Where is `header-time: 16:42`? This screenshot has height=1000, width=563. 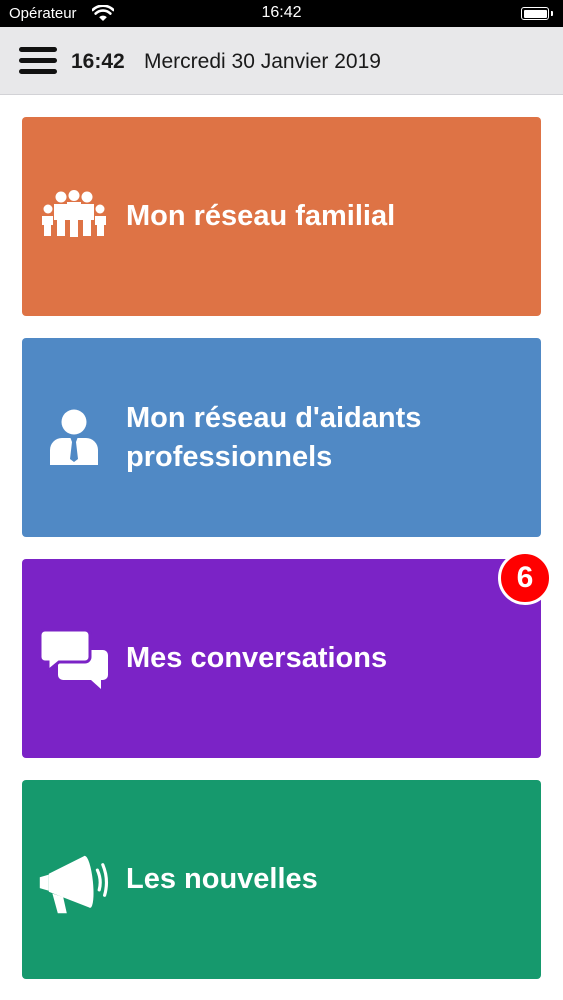 header-time: 16:42 is located at coordinates (98, 61).